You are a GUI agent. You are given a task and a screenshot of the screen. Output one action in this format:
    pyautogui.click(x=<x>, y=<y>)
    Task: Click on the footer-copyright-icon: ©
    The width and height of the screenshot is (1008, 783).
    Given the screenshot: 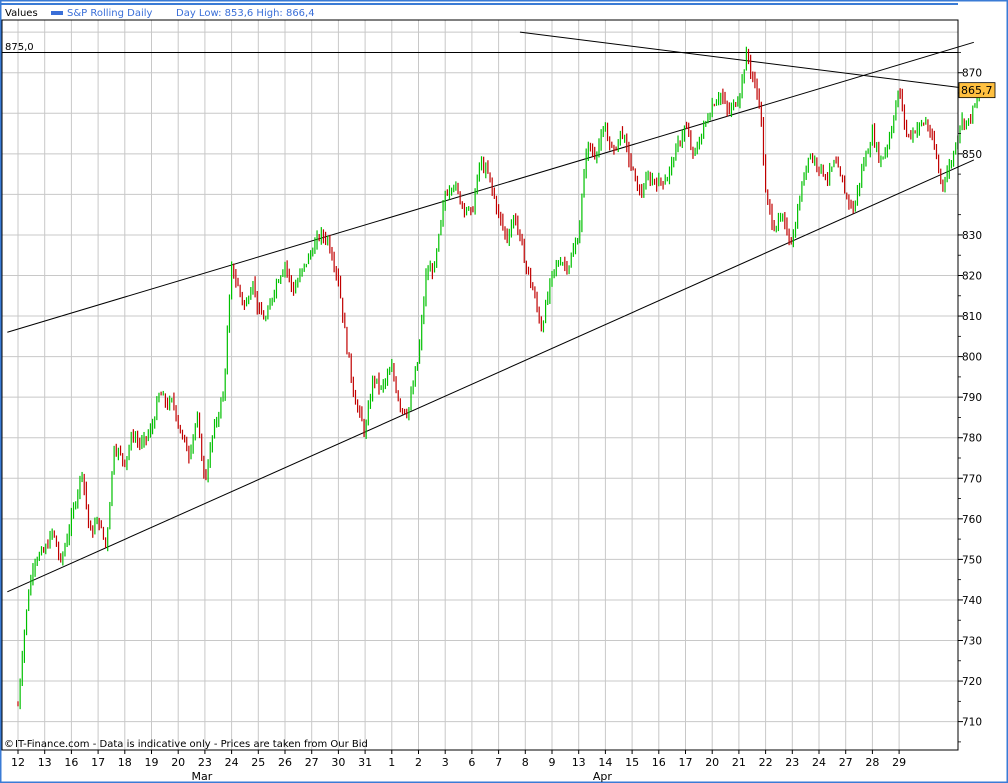 What is the action you would take?
    pyautogui.click(x=9, y=744)
    